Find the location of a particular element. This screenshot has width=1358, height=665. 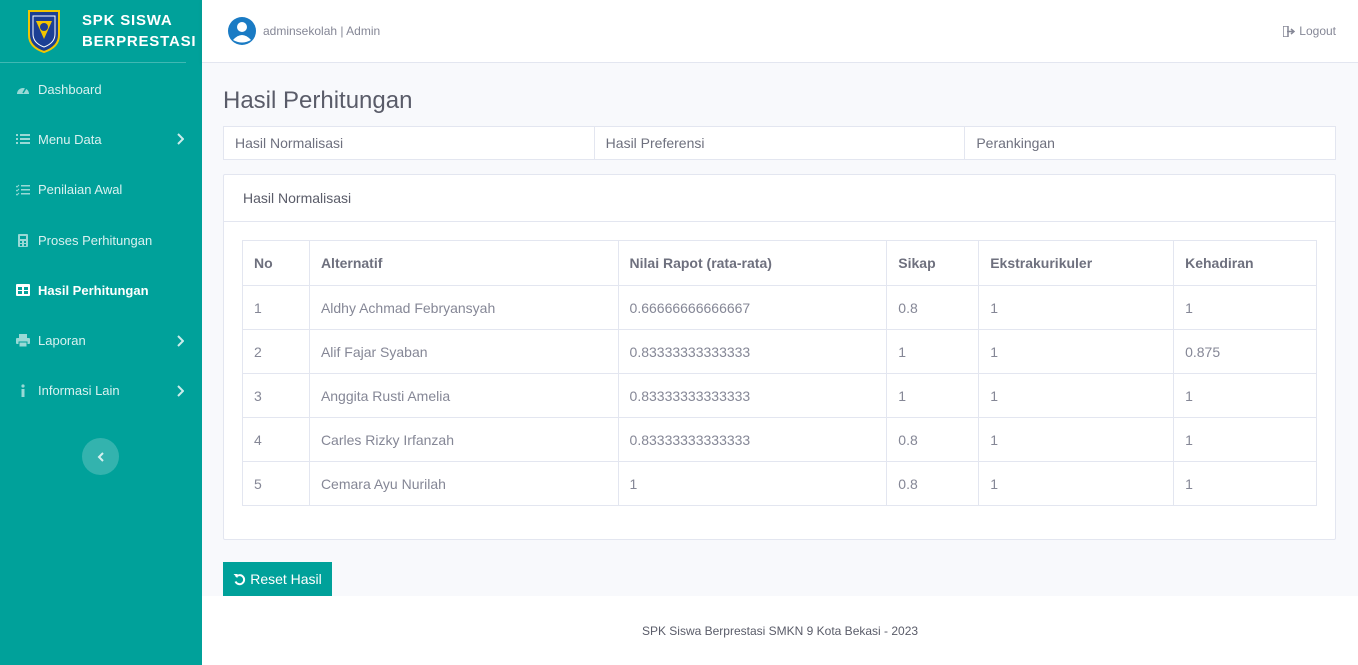

chevron-left-icon is located at coordinates (100, 456).